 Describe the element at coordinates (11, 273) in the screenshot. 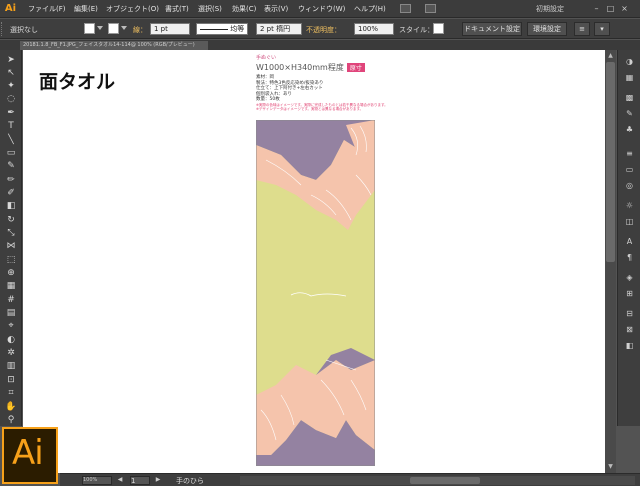

I see `shape-builder-tool-icon: ⊕` at that location.